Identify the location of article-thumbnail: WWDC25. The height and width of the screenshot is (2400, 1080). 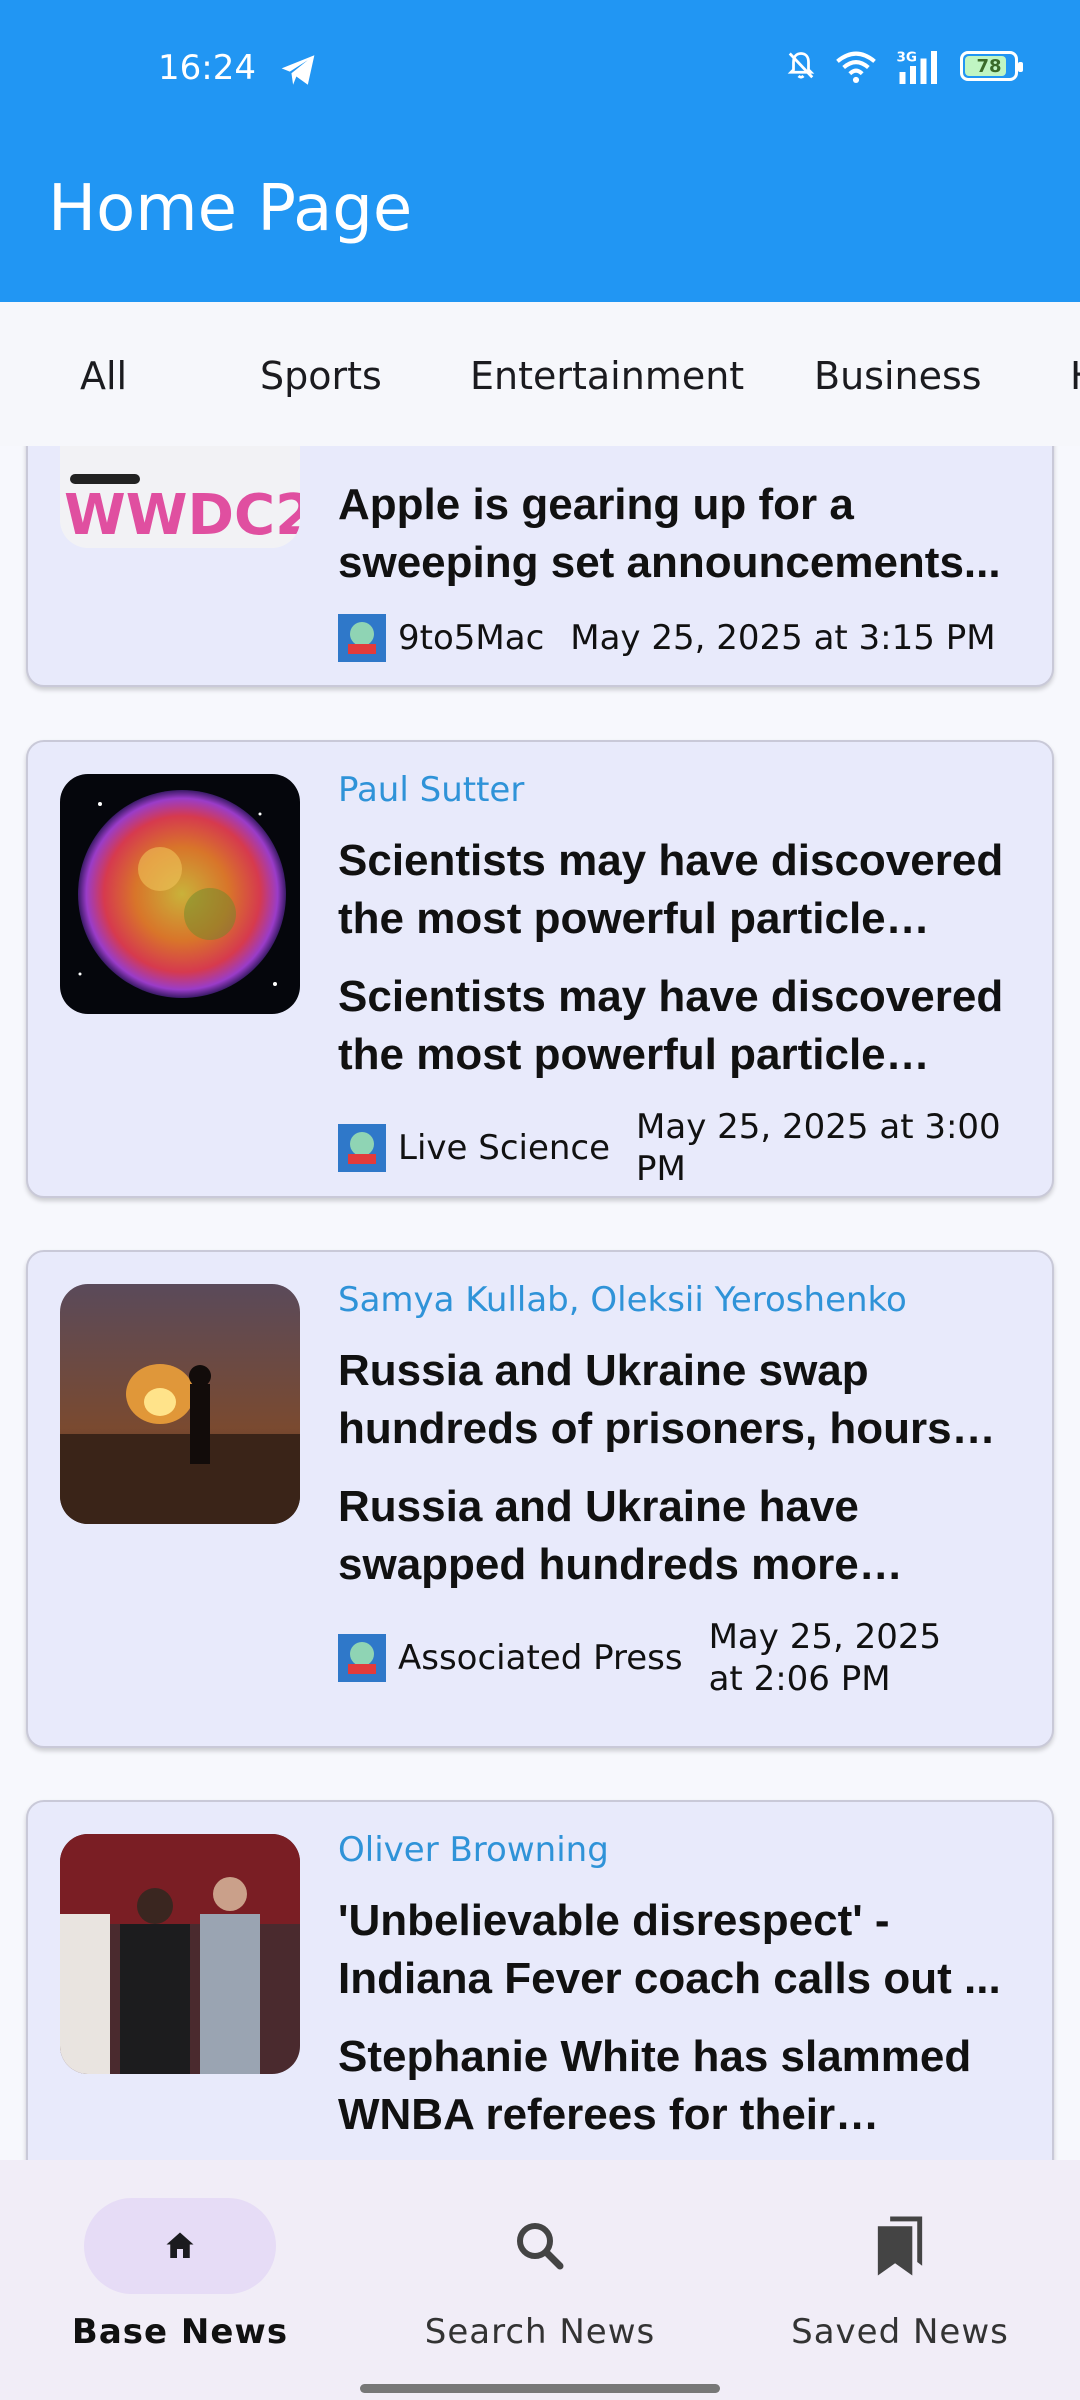
(180, 497).